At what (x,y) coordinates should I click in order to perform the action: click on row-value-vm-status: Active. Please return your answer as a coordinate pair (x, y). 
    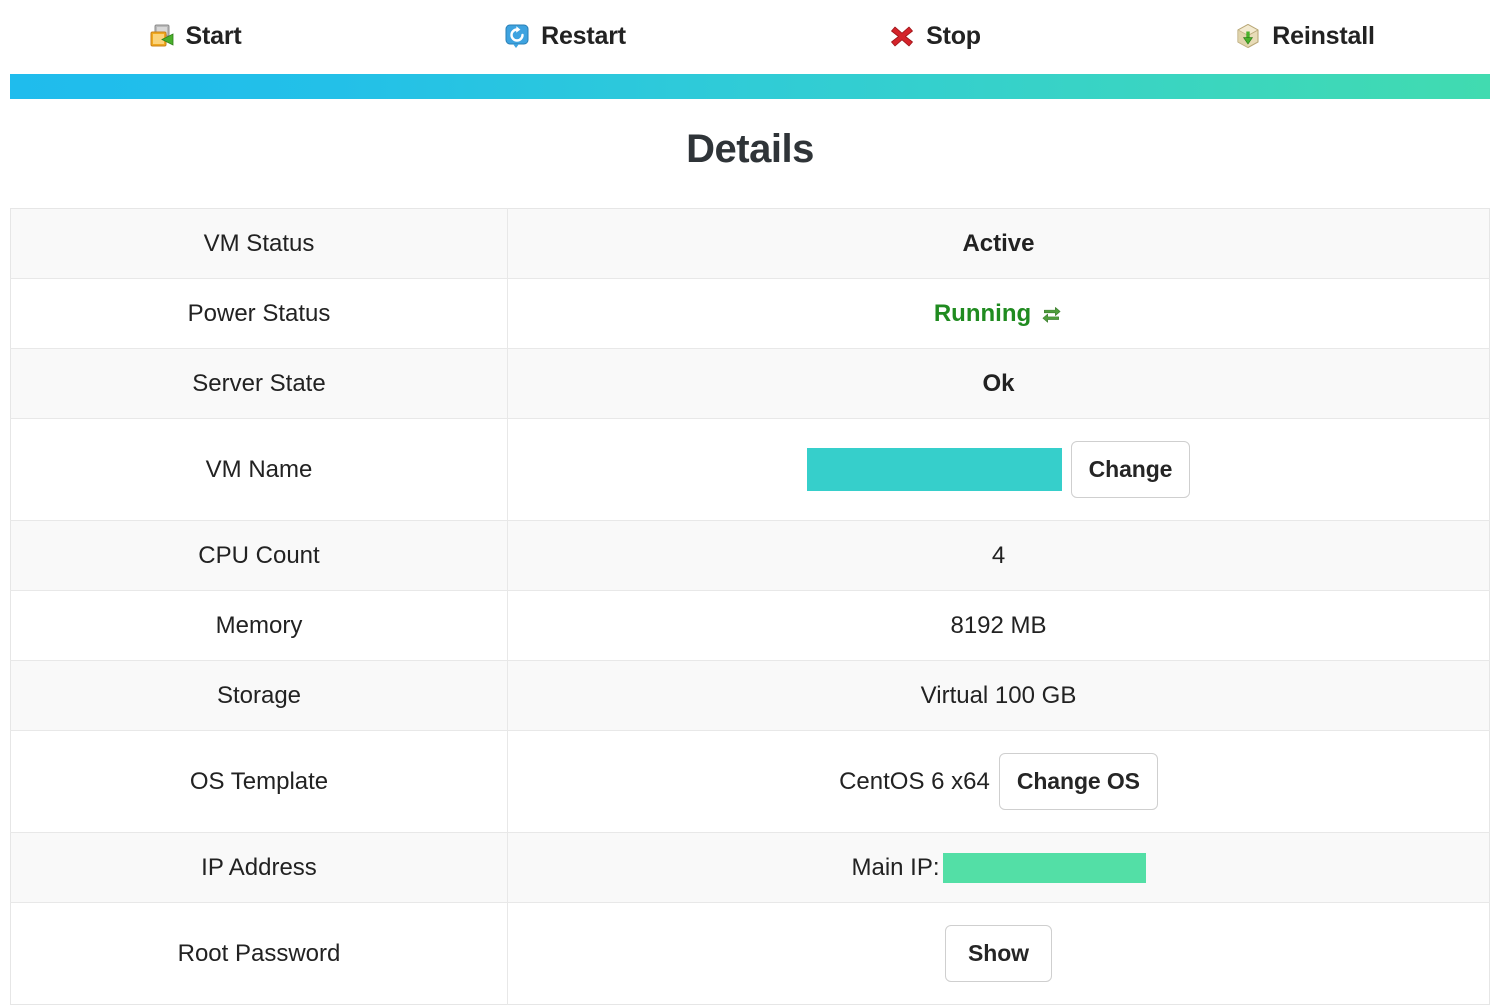
    Looking at the image, I should click on (999, 244).